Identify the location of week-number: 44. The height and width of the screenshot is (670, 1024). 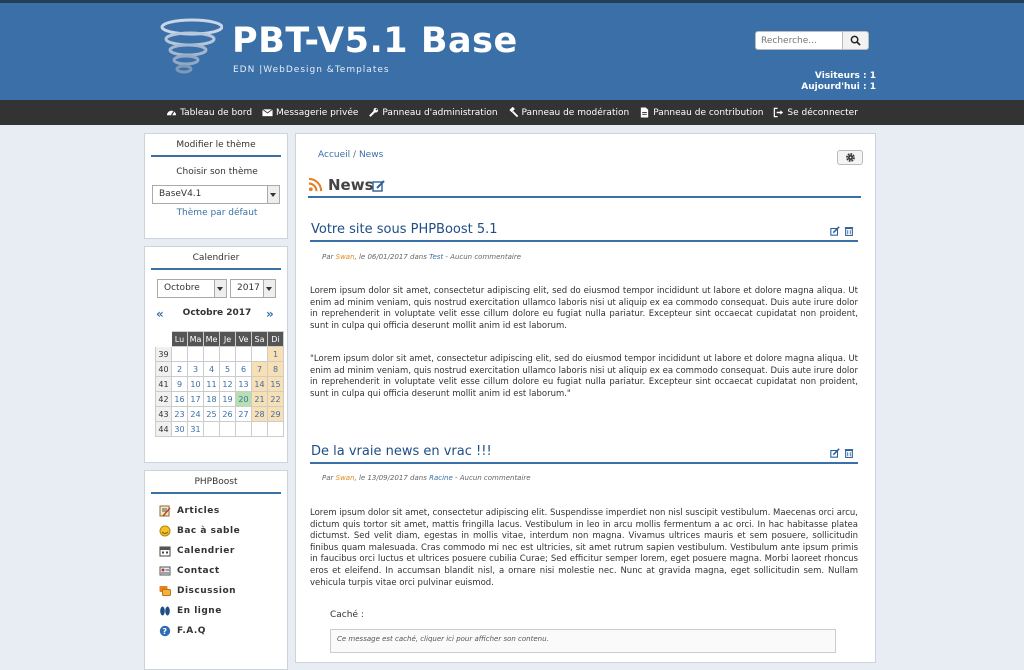
(163, 429).